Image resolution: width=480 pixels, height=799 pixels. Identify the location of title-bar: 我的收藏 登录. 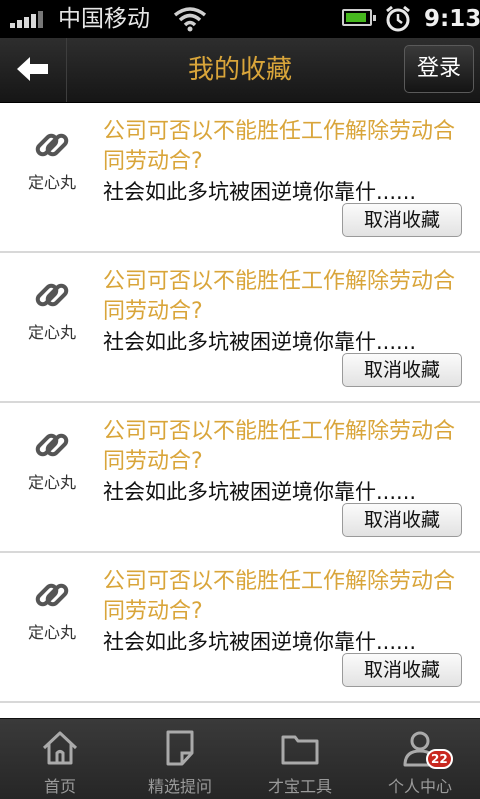
(240, 70).